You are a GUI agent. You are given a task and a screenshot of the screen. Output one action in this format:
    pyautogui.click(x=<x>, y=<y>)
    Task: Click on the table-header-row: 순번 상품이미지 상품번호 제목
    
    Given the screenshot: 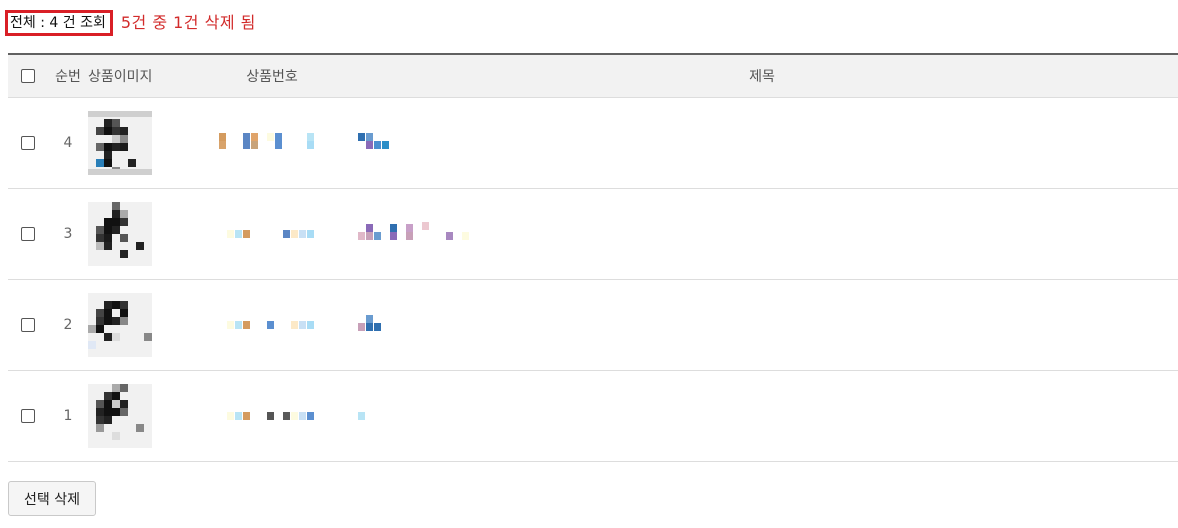 What is the action you would take?
    pyautogui.click(x=593, y=76)
    